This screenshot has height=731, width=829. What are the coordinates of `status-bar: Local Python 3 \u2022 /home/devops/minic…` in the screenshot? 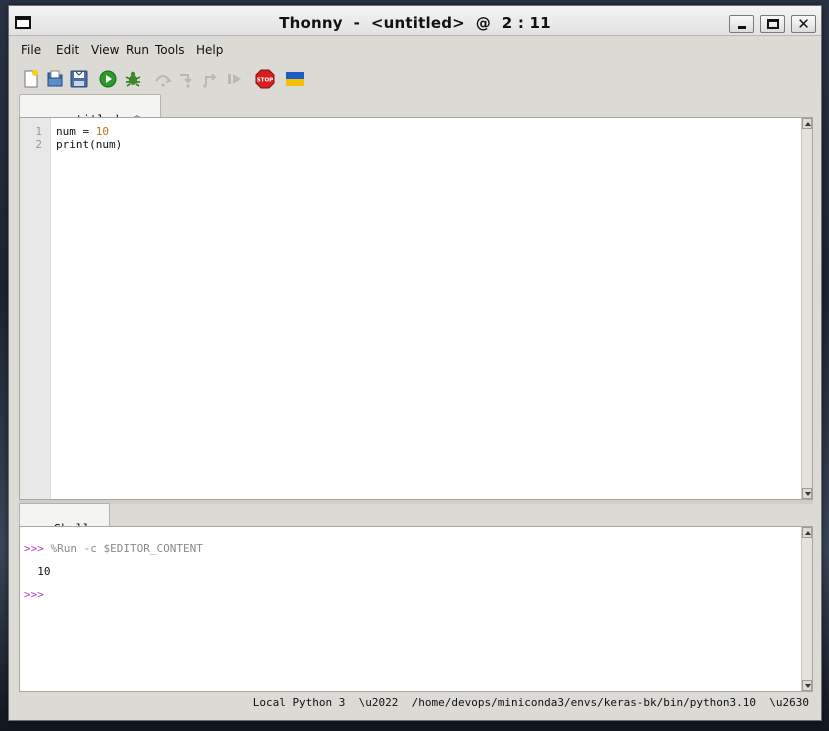 It's located at (531, 706).